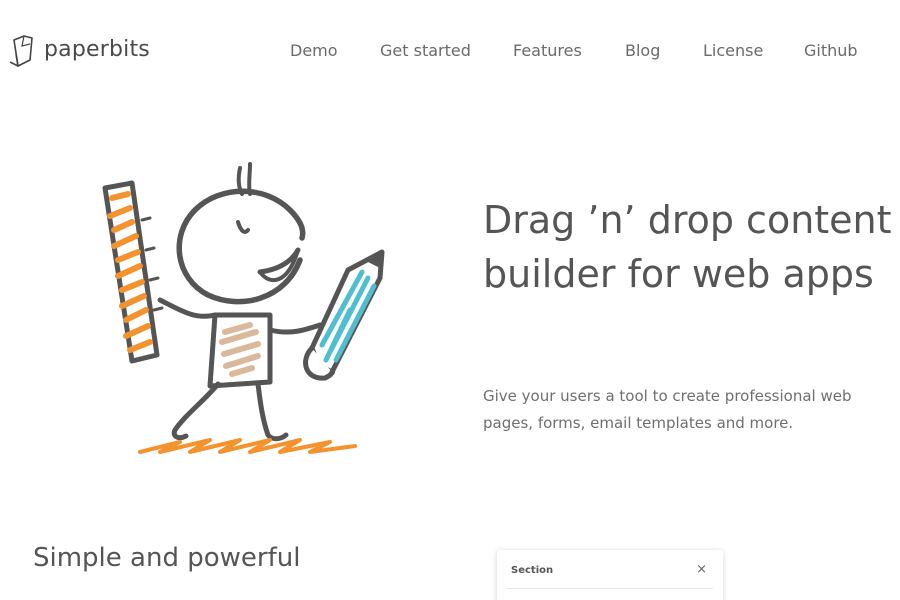 Image resolution: width=900 pixels, height=600 pixels. What do you see at coordinates (247, 377) in the screenshot?
I see `stick-figure-body` at bounding box center [247, 377].